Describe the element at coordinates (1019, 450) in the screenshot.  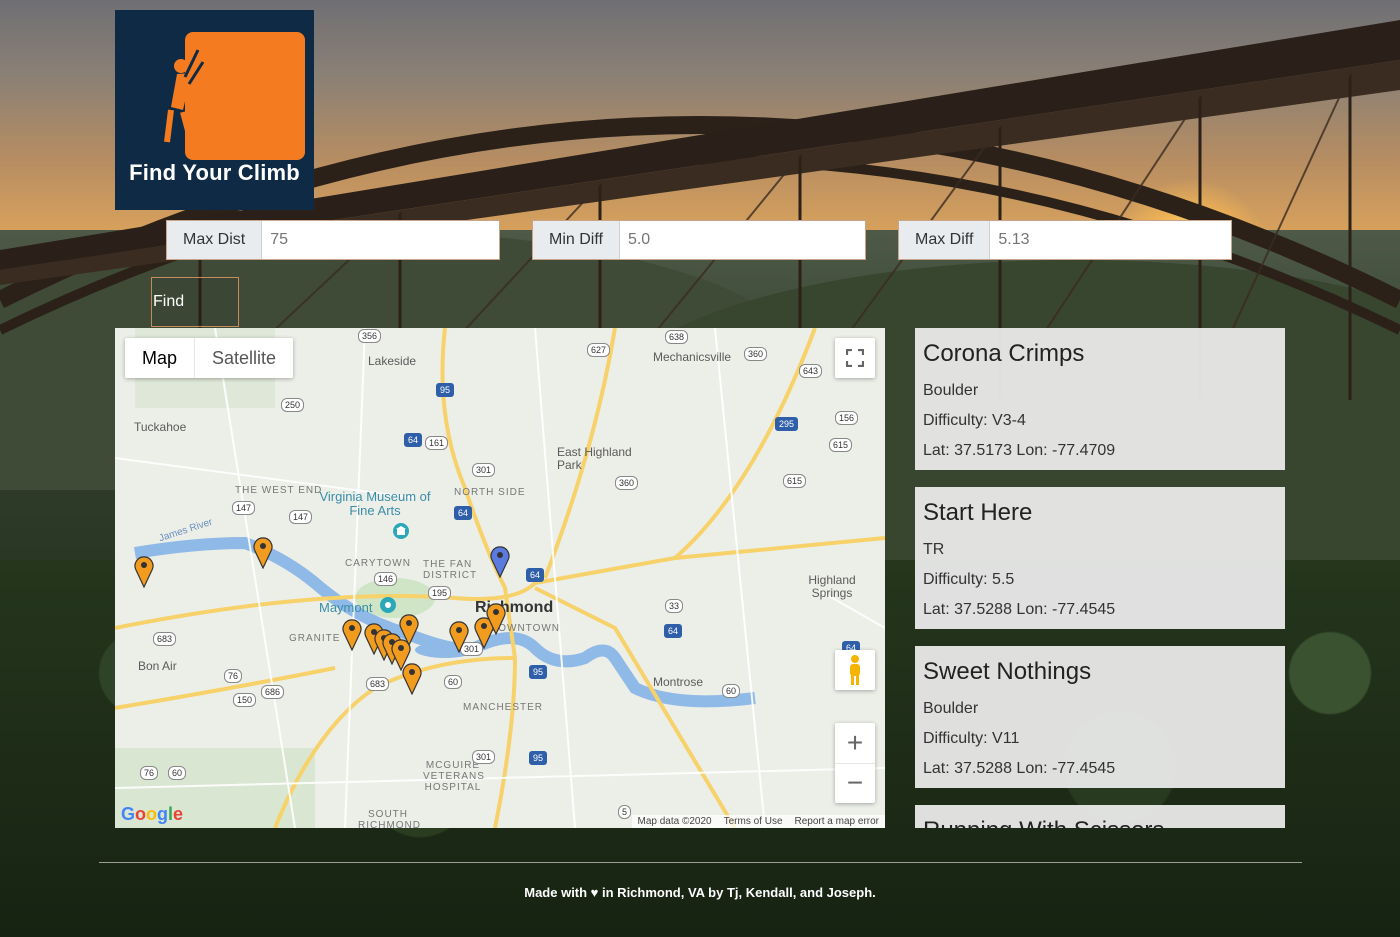
I see `route-coords: Lat: 37.5173 Lon: -77.4709` at that location.